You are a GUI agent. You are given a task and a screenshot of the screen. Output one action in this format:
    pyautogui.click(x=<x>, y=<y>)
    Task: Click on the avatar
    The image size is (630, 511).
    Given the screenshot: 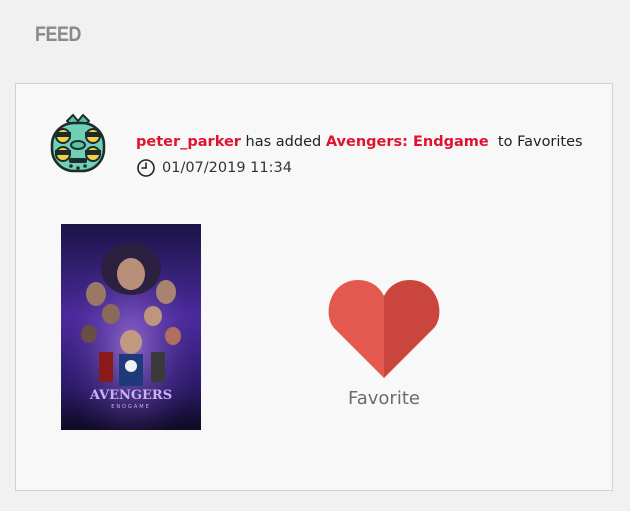 What is the action you would take?
    pyautogui.click(x=78, y=145)
    